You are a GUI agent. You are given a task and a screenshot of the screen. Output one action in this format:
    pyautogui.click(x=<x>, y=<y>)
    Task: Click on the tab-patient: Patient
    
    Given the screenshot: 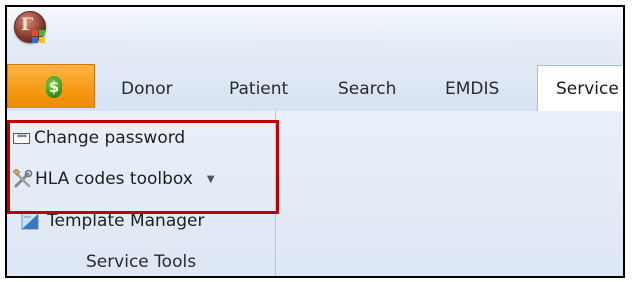 What is the action you would take?
    pyautogui.click(x=258, y=89)
    